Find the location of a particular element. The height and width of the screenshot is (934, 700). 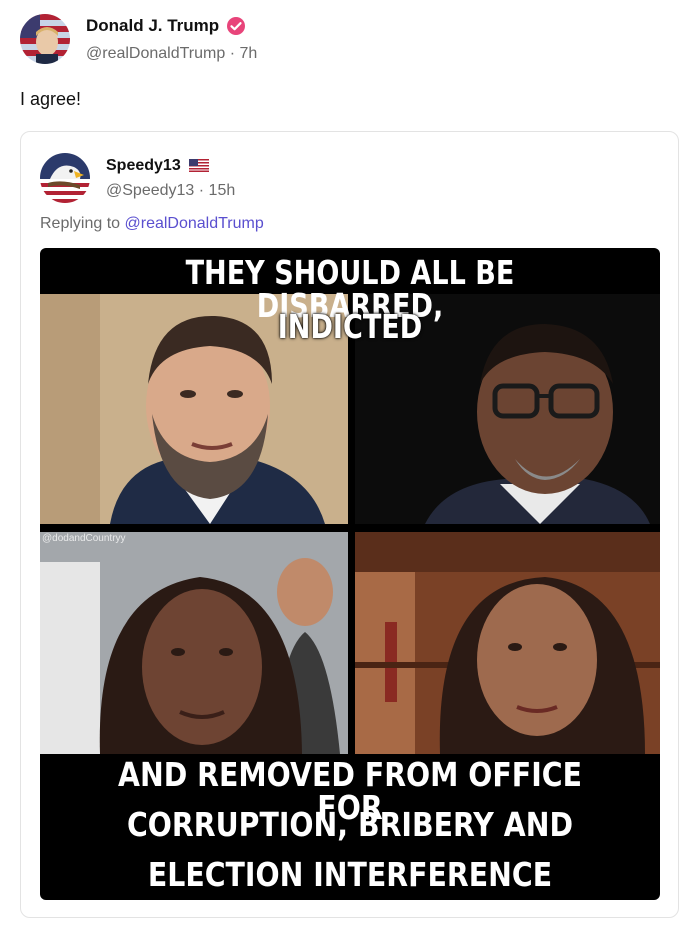

post-body-text: I agree! is located at coordinates (51, 99).